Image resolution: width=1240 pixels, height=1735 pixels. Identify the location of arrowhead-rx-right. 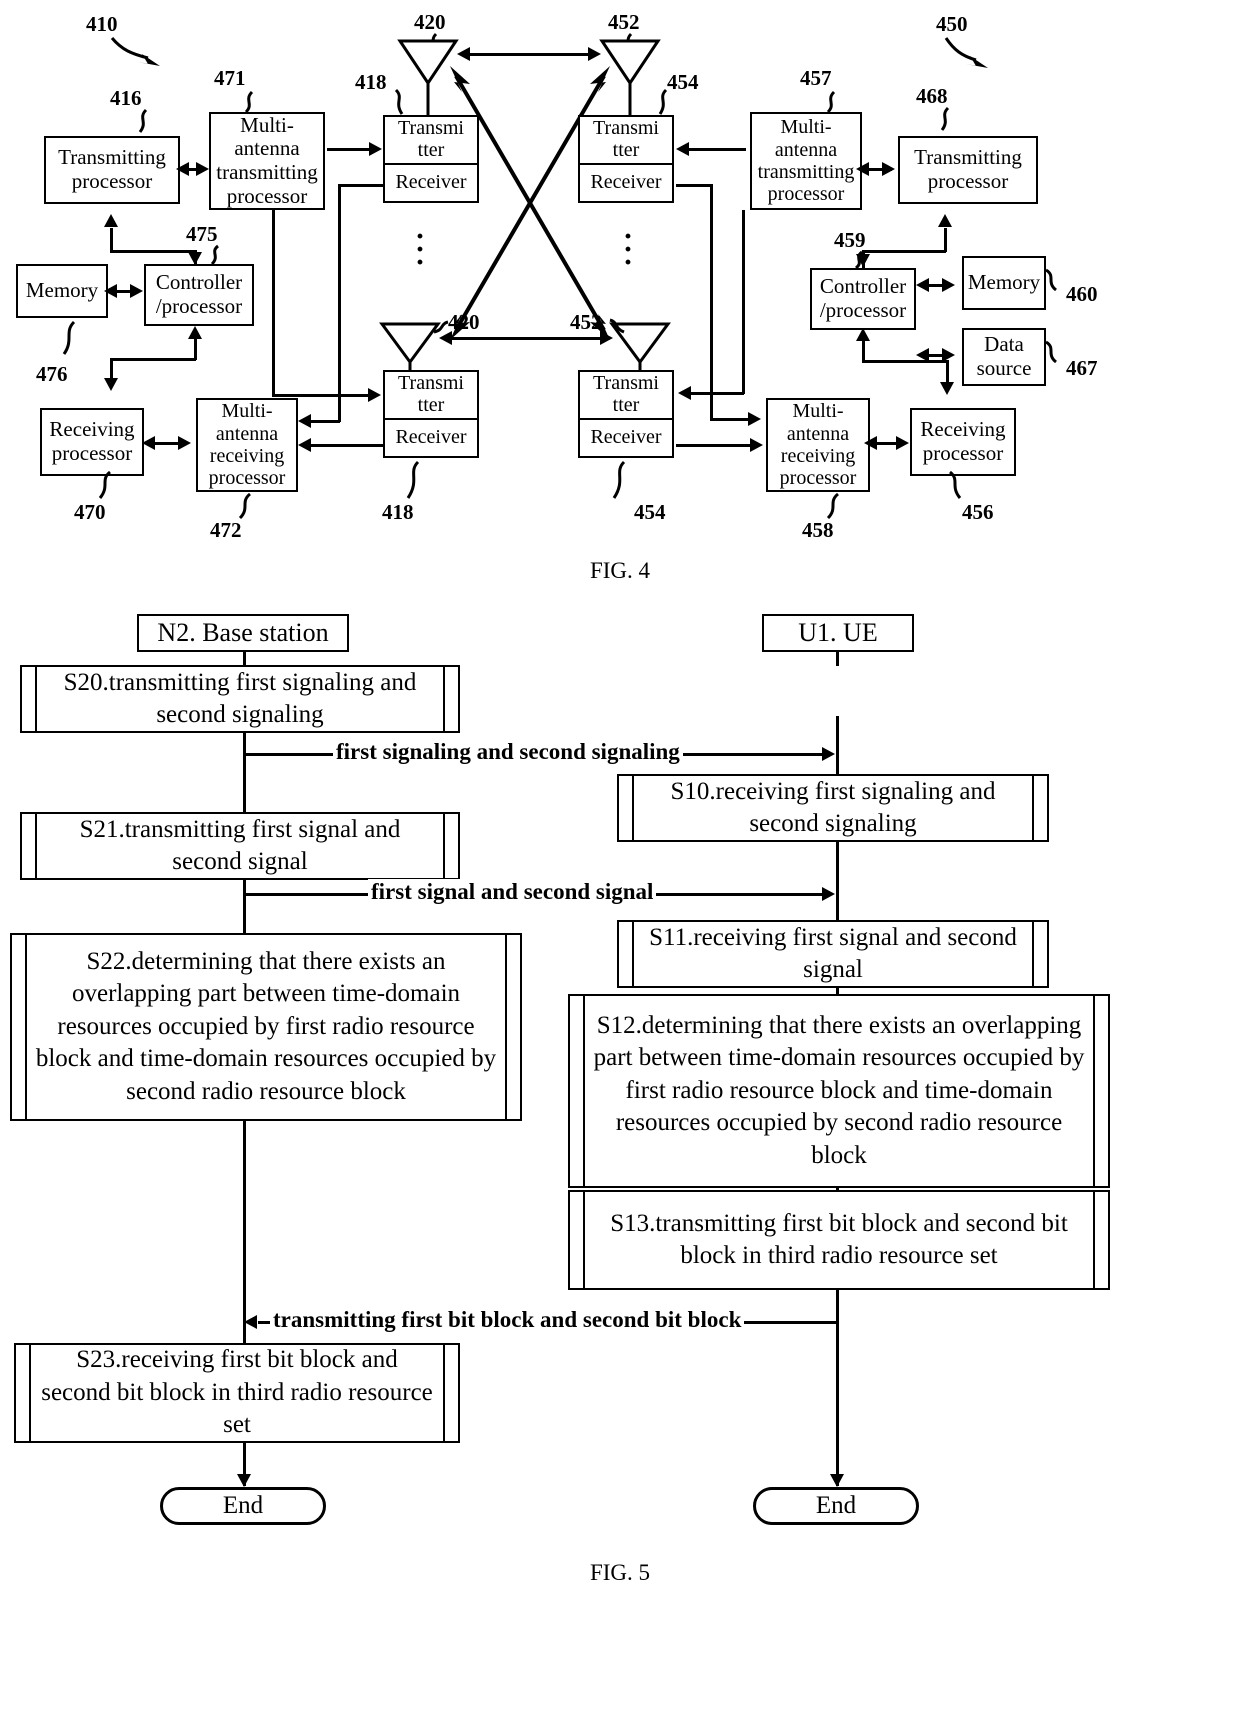
(902, 443).